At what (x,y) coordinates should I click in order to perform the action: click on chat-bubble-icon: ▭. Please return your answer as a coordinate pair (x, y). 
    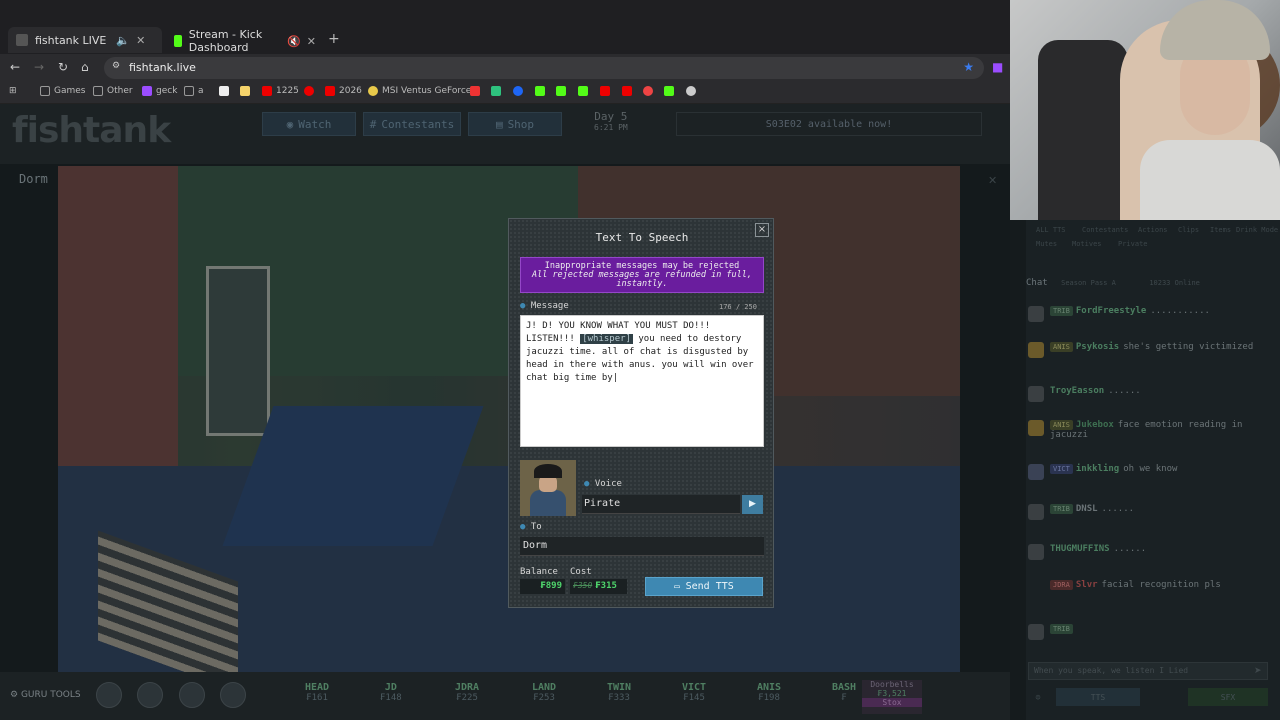
    Looking at the image, I should click on (677, 586).